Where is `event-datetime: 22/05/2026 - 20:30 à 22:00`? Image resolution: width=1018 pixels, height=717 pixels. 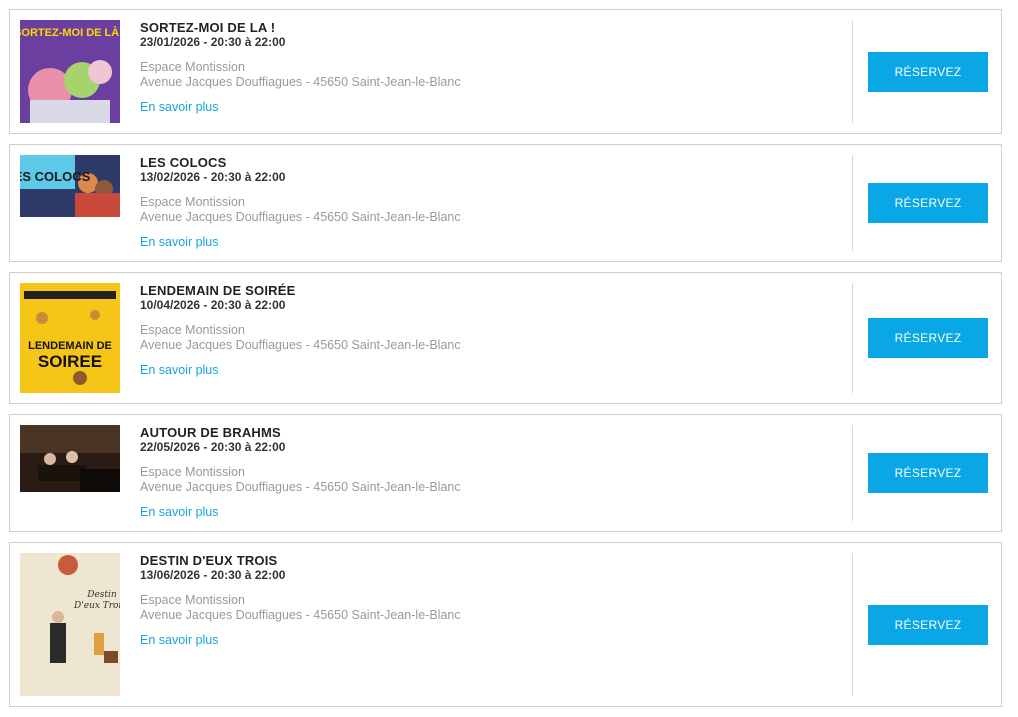 event-datetime: 22/05/2026 - 20:30 à 22:00 is located at coordinates (213, 447).